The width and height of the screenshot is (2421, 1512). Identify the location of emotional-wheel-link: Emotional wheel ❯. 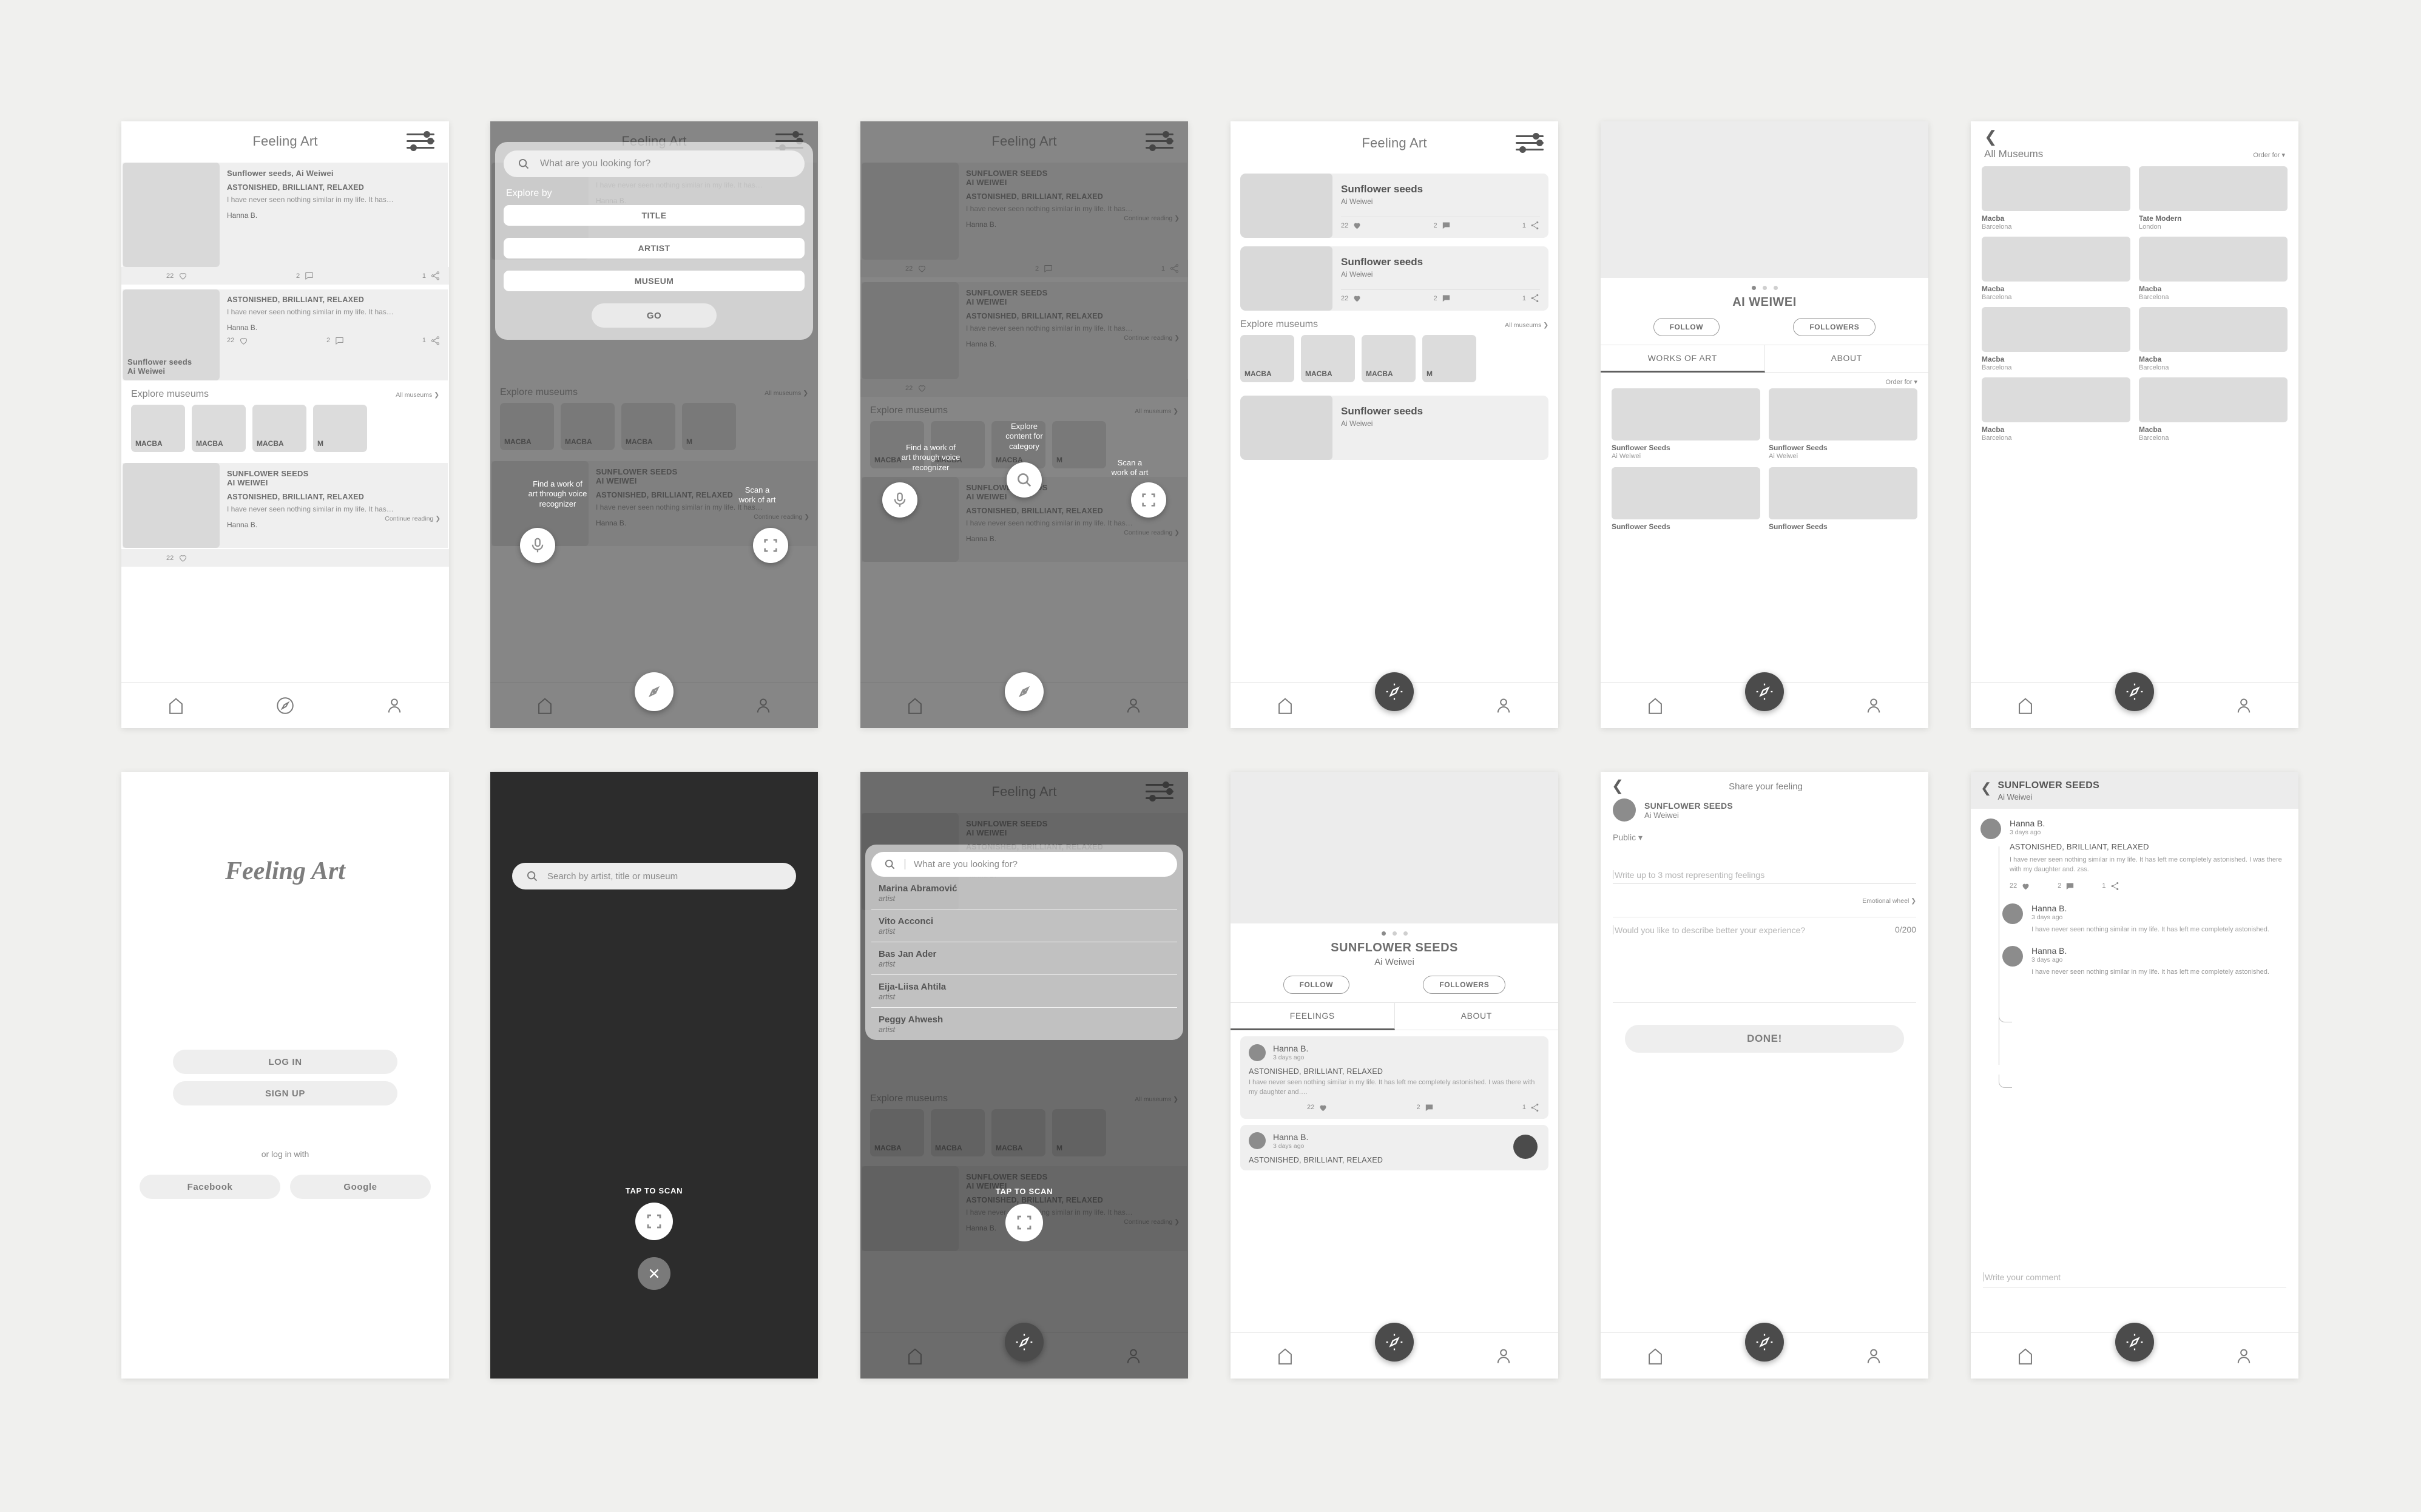
(1764, 901).